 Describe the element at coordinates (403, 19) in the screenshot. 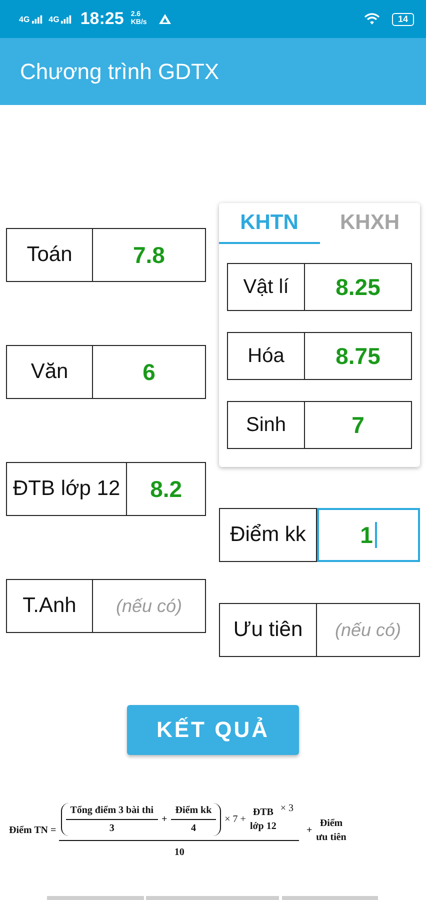

I see `battery-indicator: 14` at that location.